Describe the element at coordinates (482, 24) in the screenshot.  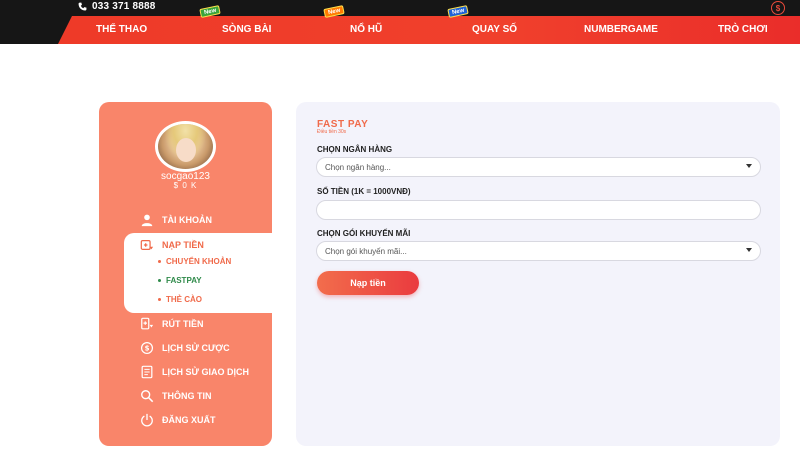
I see `nav-item-quay-so: New QUAY SỐ` at that location.